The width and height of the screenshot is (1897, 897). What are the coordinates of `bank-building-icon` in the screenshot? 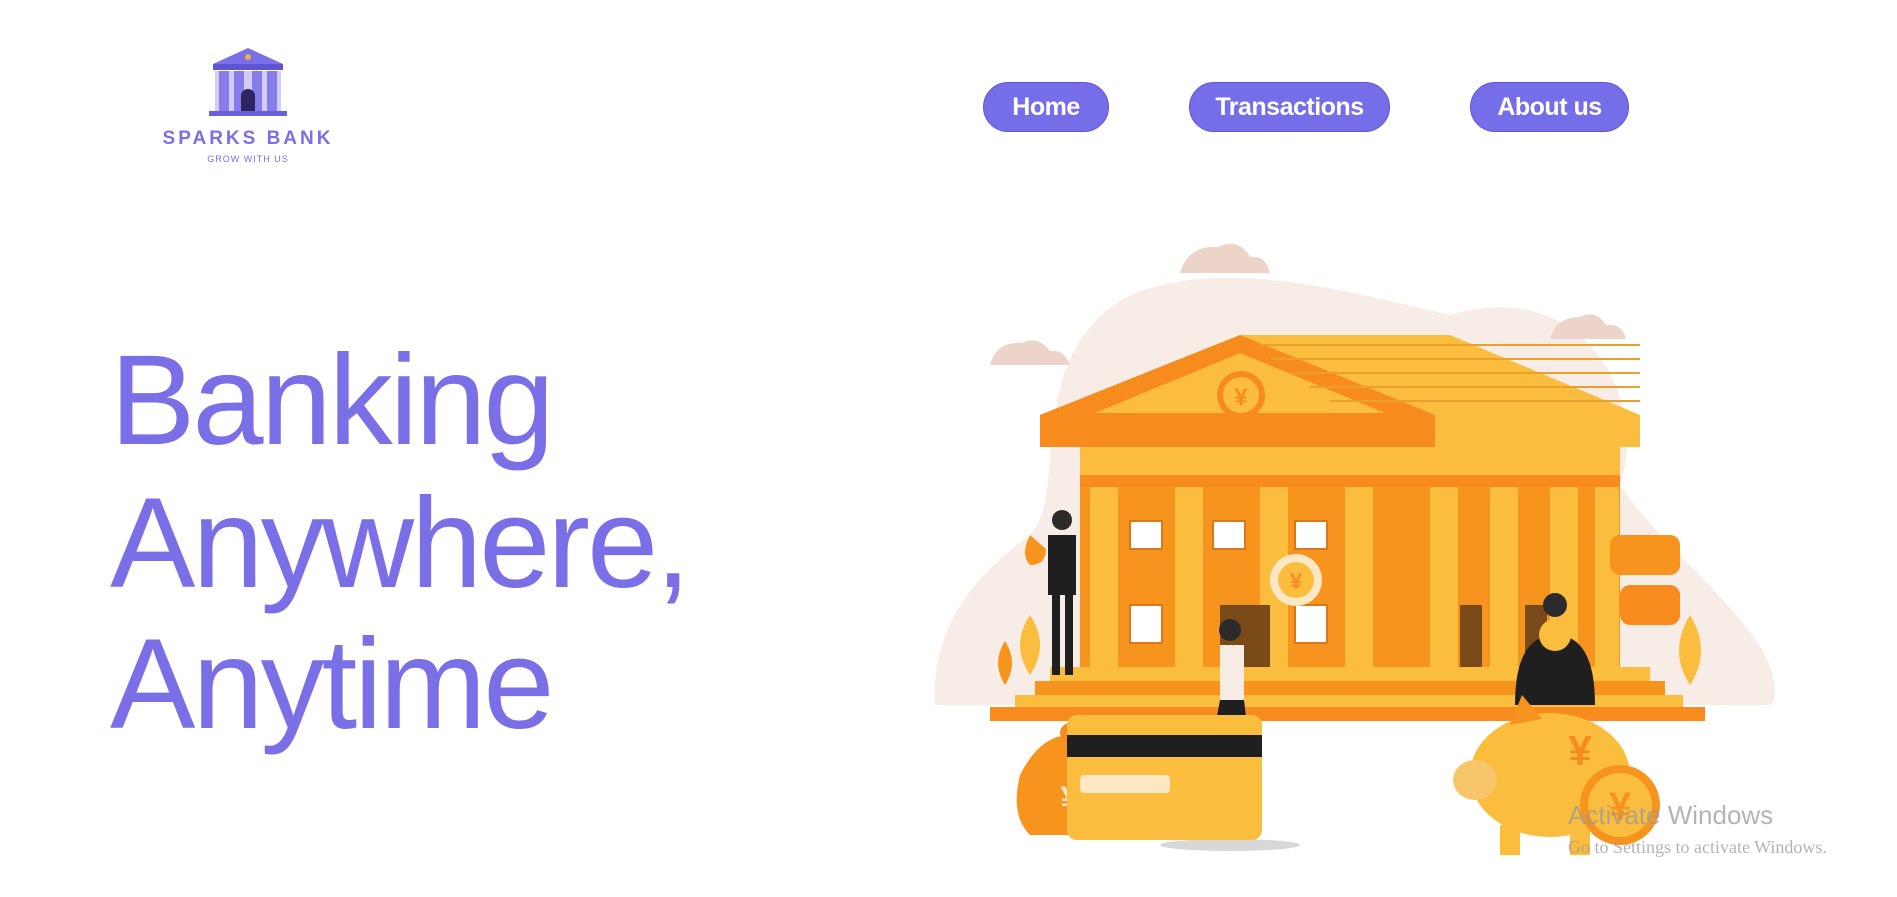 It's located at (248, 82).